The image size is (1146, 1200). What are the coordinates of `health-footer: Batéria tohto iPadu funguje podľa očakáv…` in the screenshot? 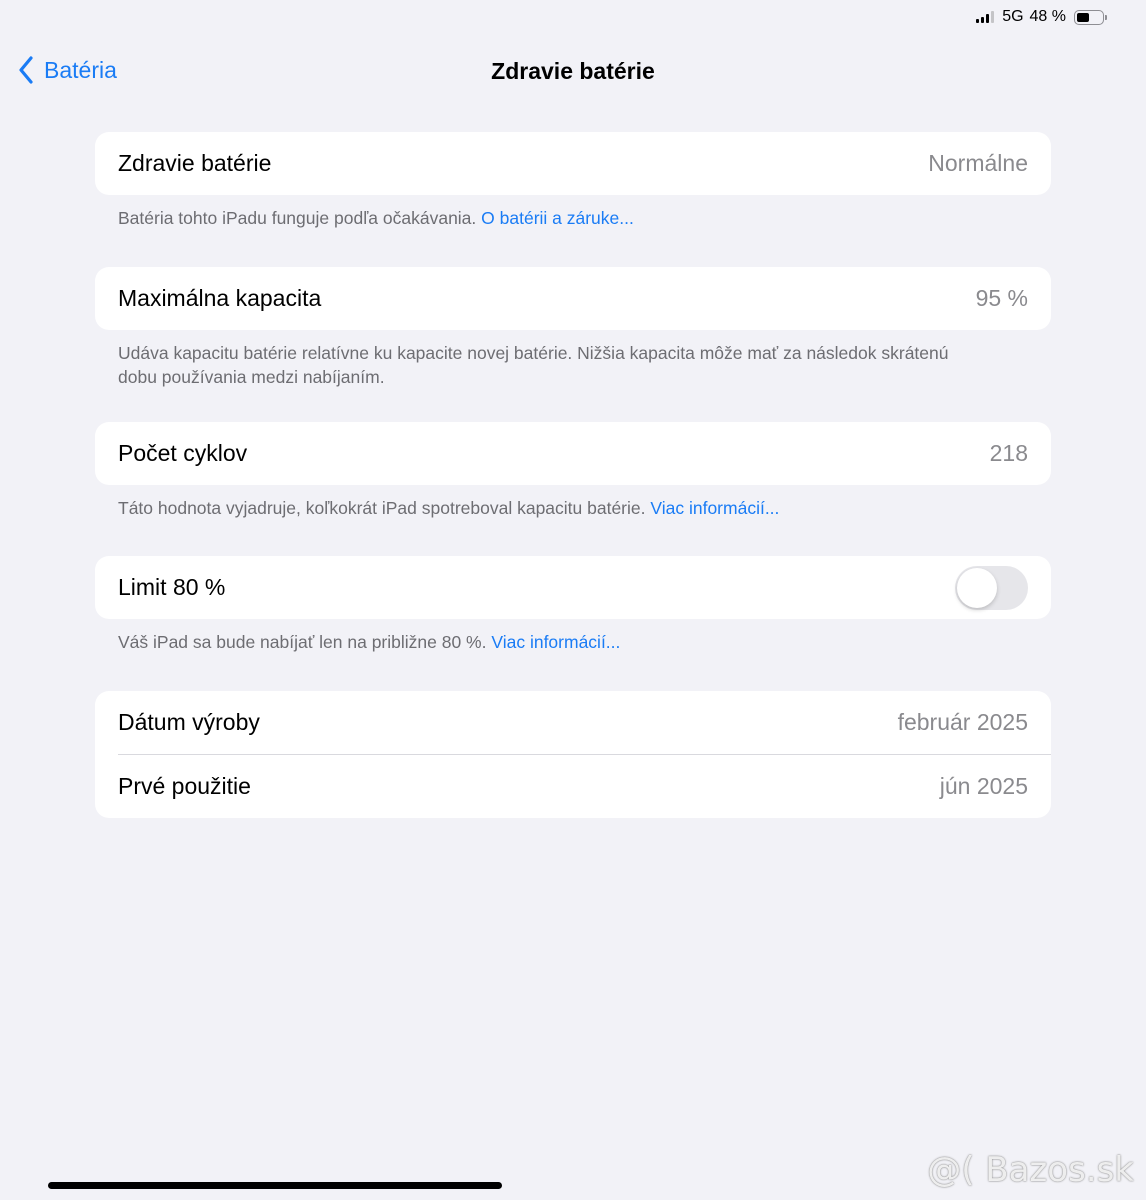 It's located at (573, 212).